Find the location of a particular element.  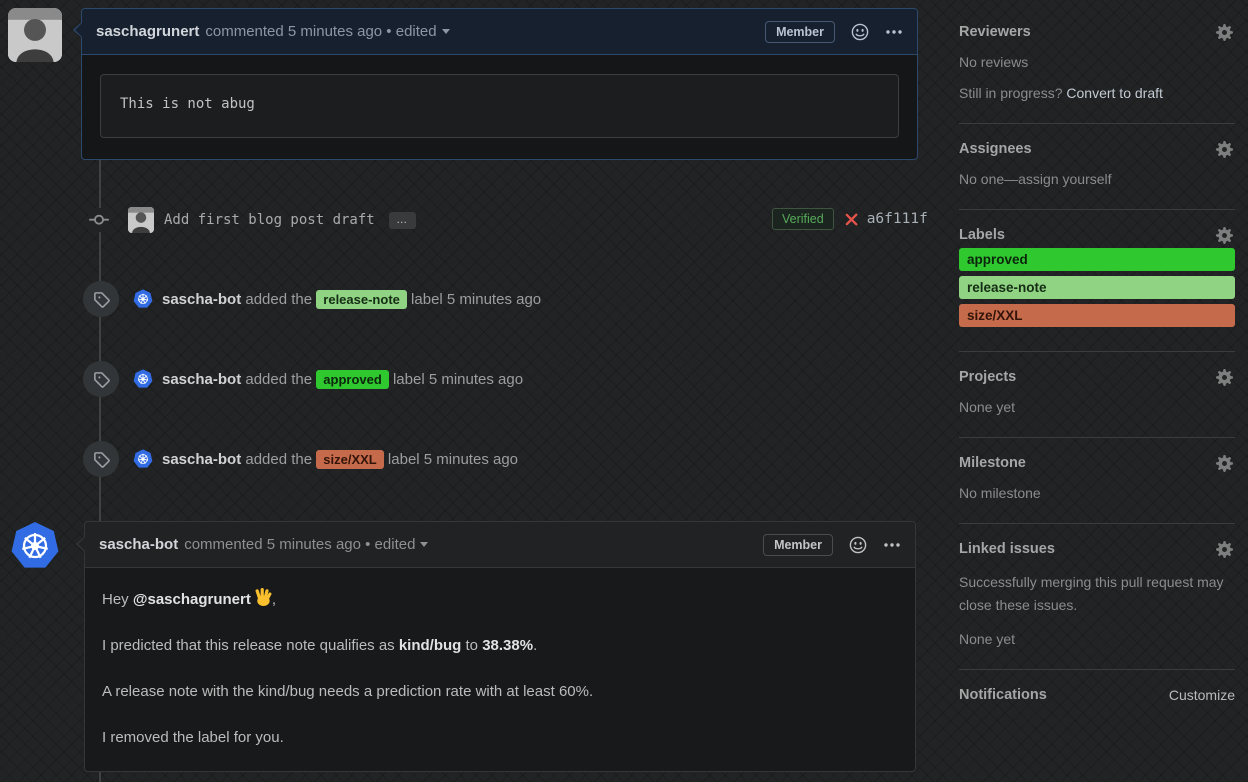

convert-to-draft-link: Convert to draft is located at coordinates (1114, 93).